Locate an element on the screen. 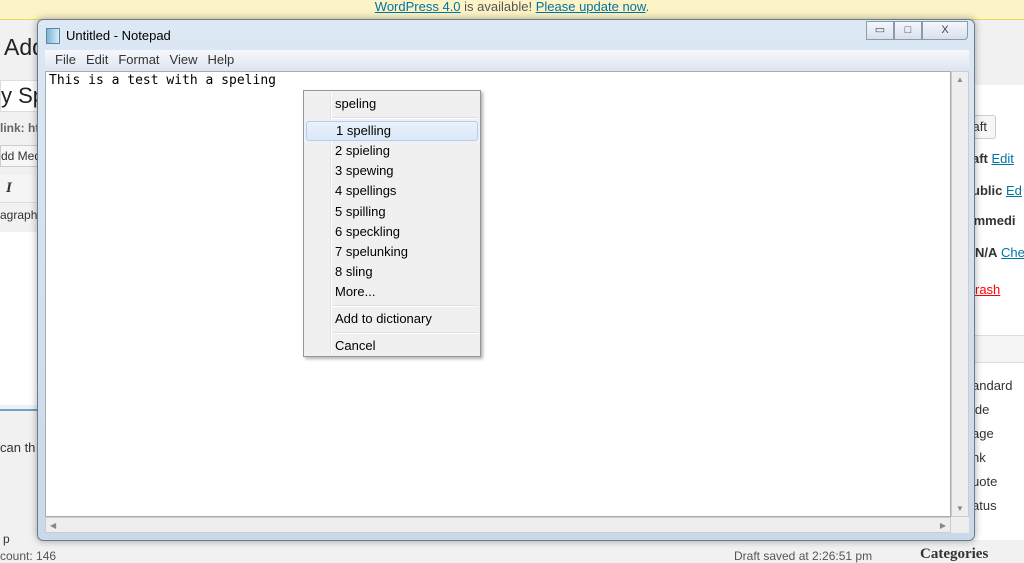 This screenshot has height=563, width=1024. publish-label: immedi is located at coordinates (993, 220).